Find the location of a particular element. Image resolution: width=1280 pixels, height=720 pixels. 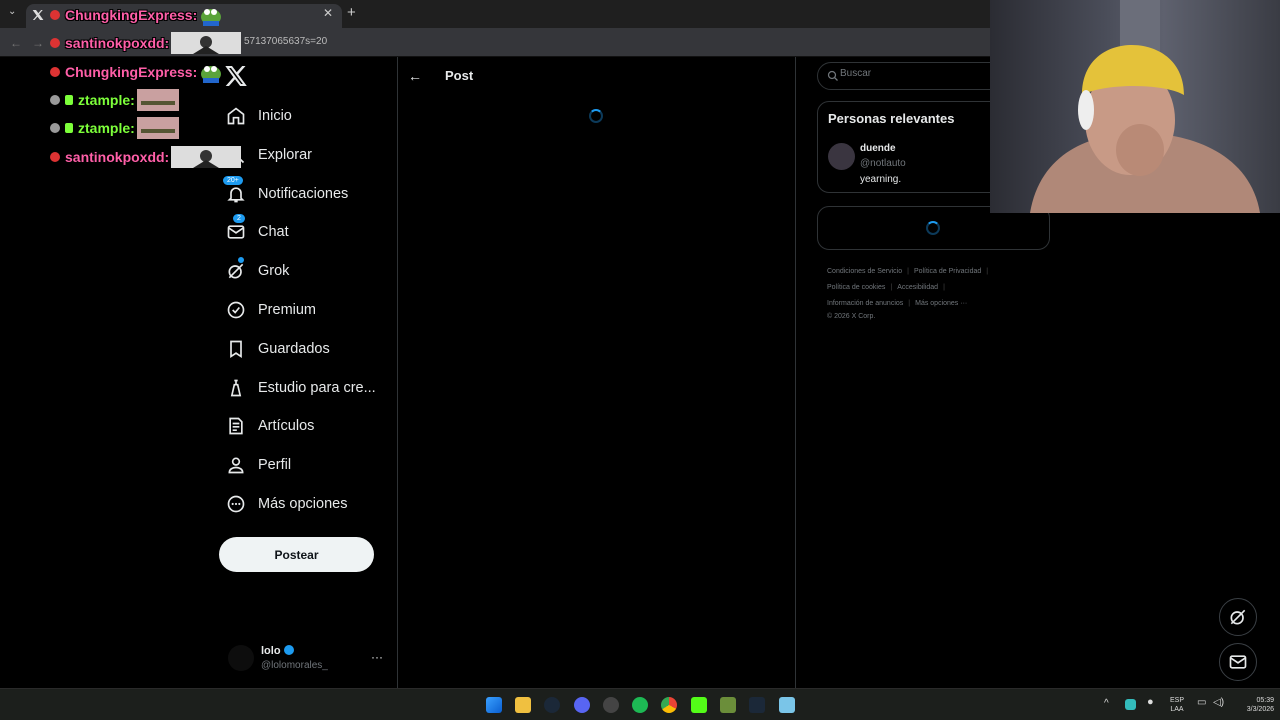

url-text: 57137065637s=20 is located at coordinates (285, 41).